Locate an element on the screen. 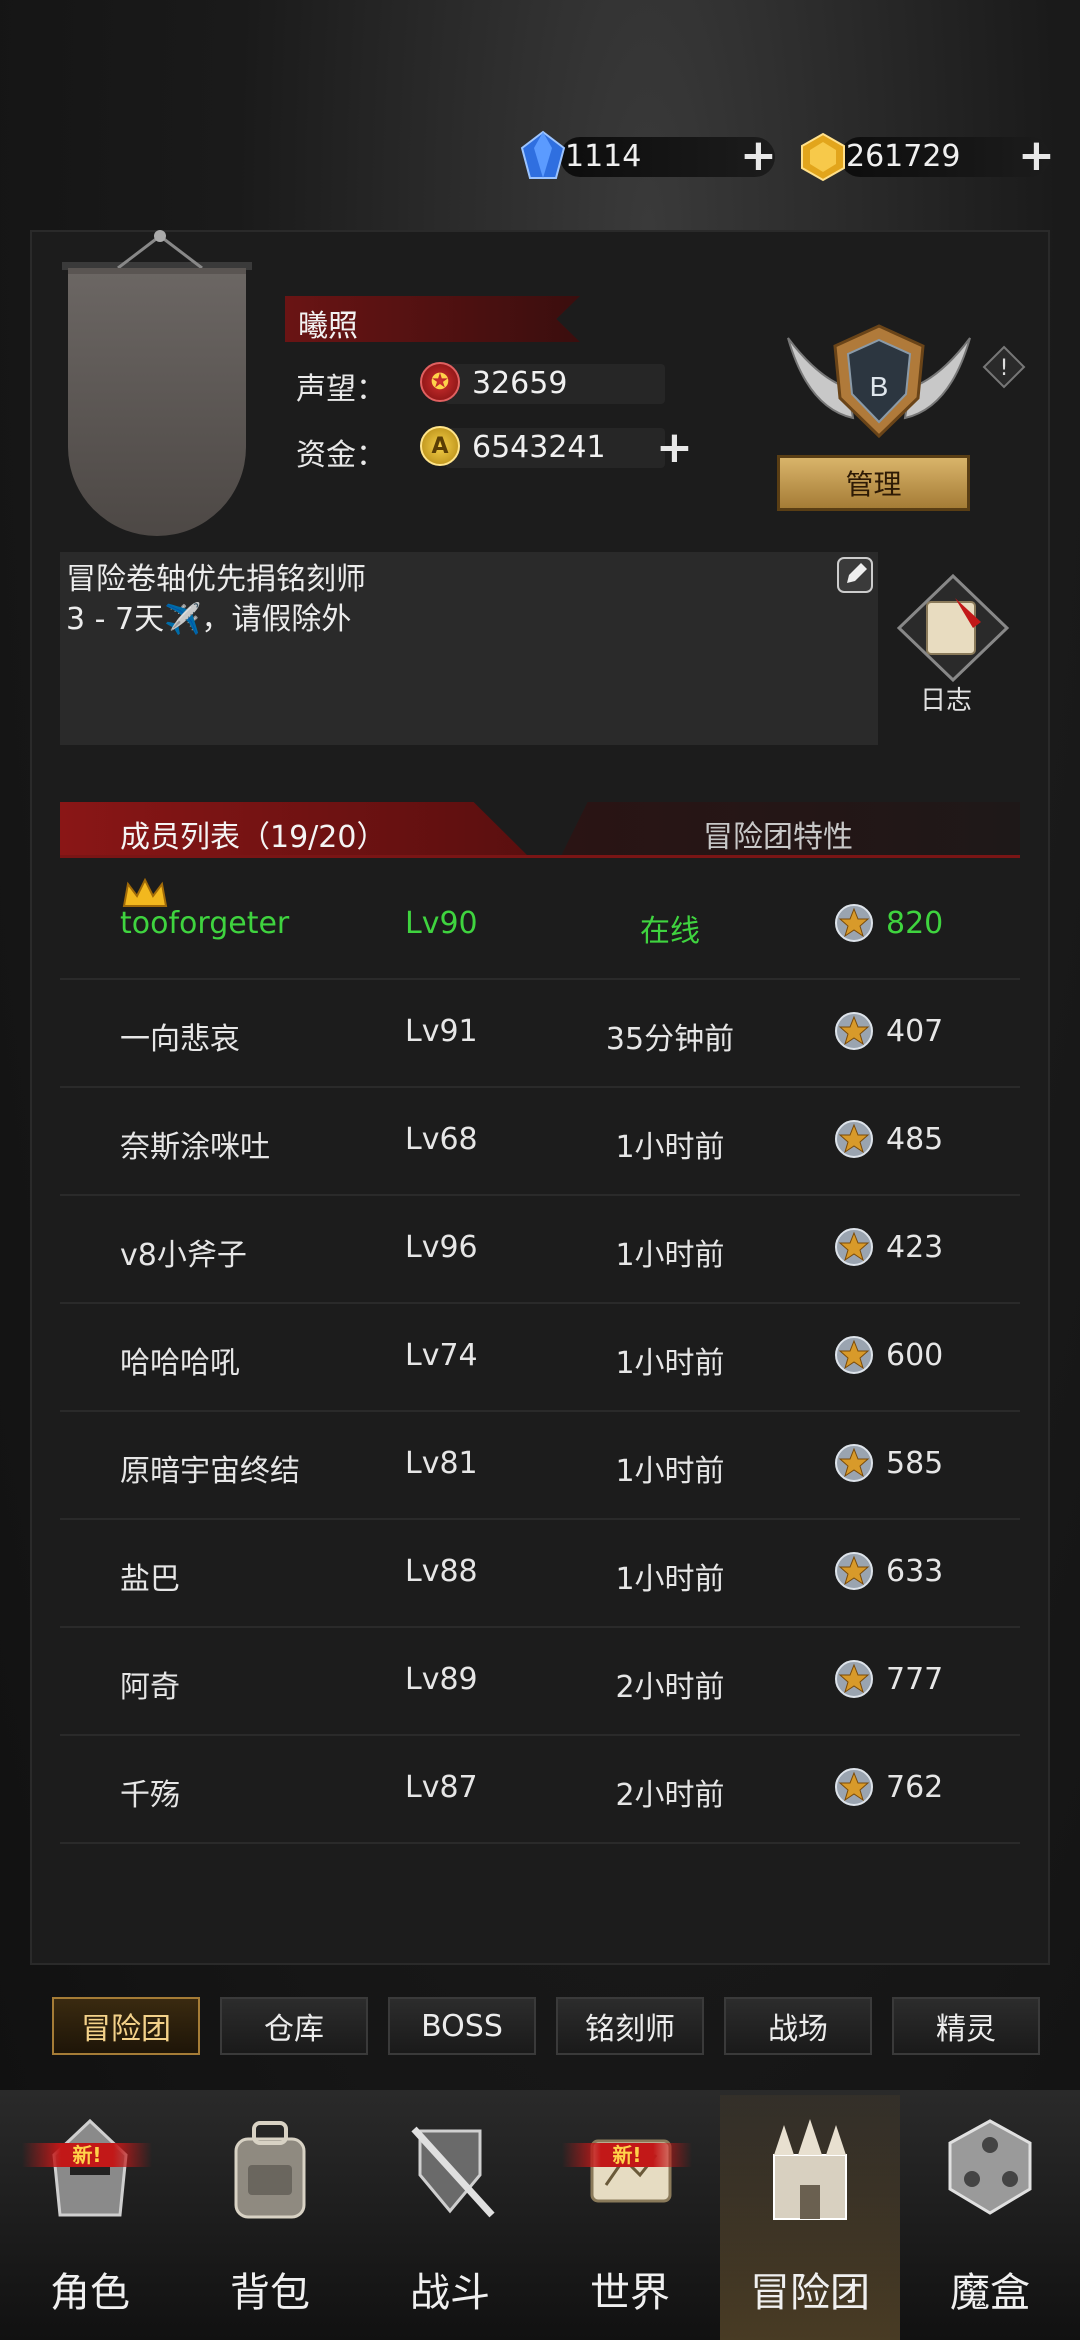  member-row: 一向悲哀 Lv91 35分钟前 407 is located at coordinates (540, 1034).